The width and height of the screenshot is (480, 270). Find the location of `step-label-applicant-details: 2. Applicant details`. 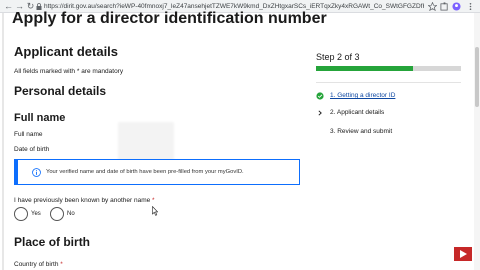

step-label-applicant-details: 2. Applicant details is located at coordinates (357, 112).